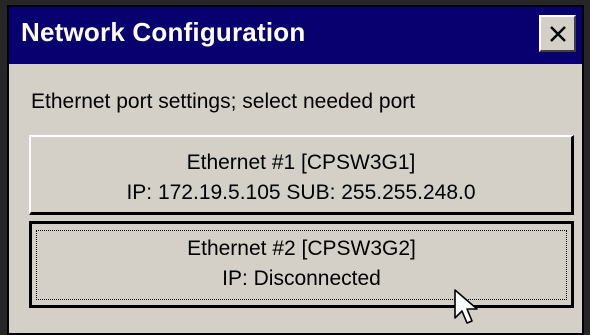 This screenshot has width=590, height=335. Describe the element at coordinates (301, 278) in the screenshot. I see `ethernet-2-detail: IP: Disconnected` at that location.